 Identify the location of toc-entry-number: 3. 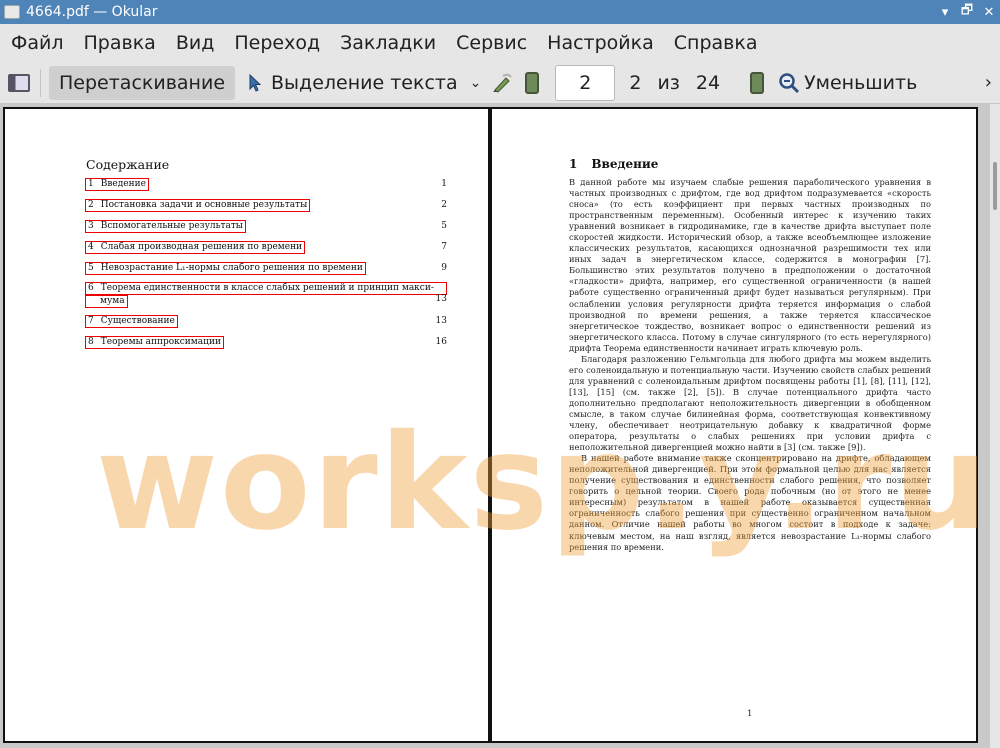
(91, 226).